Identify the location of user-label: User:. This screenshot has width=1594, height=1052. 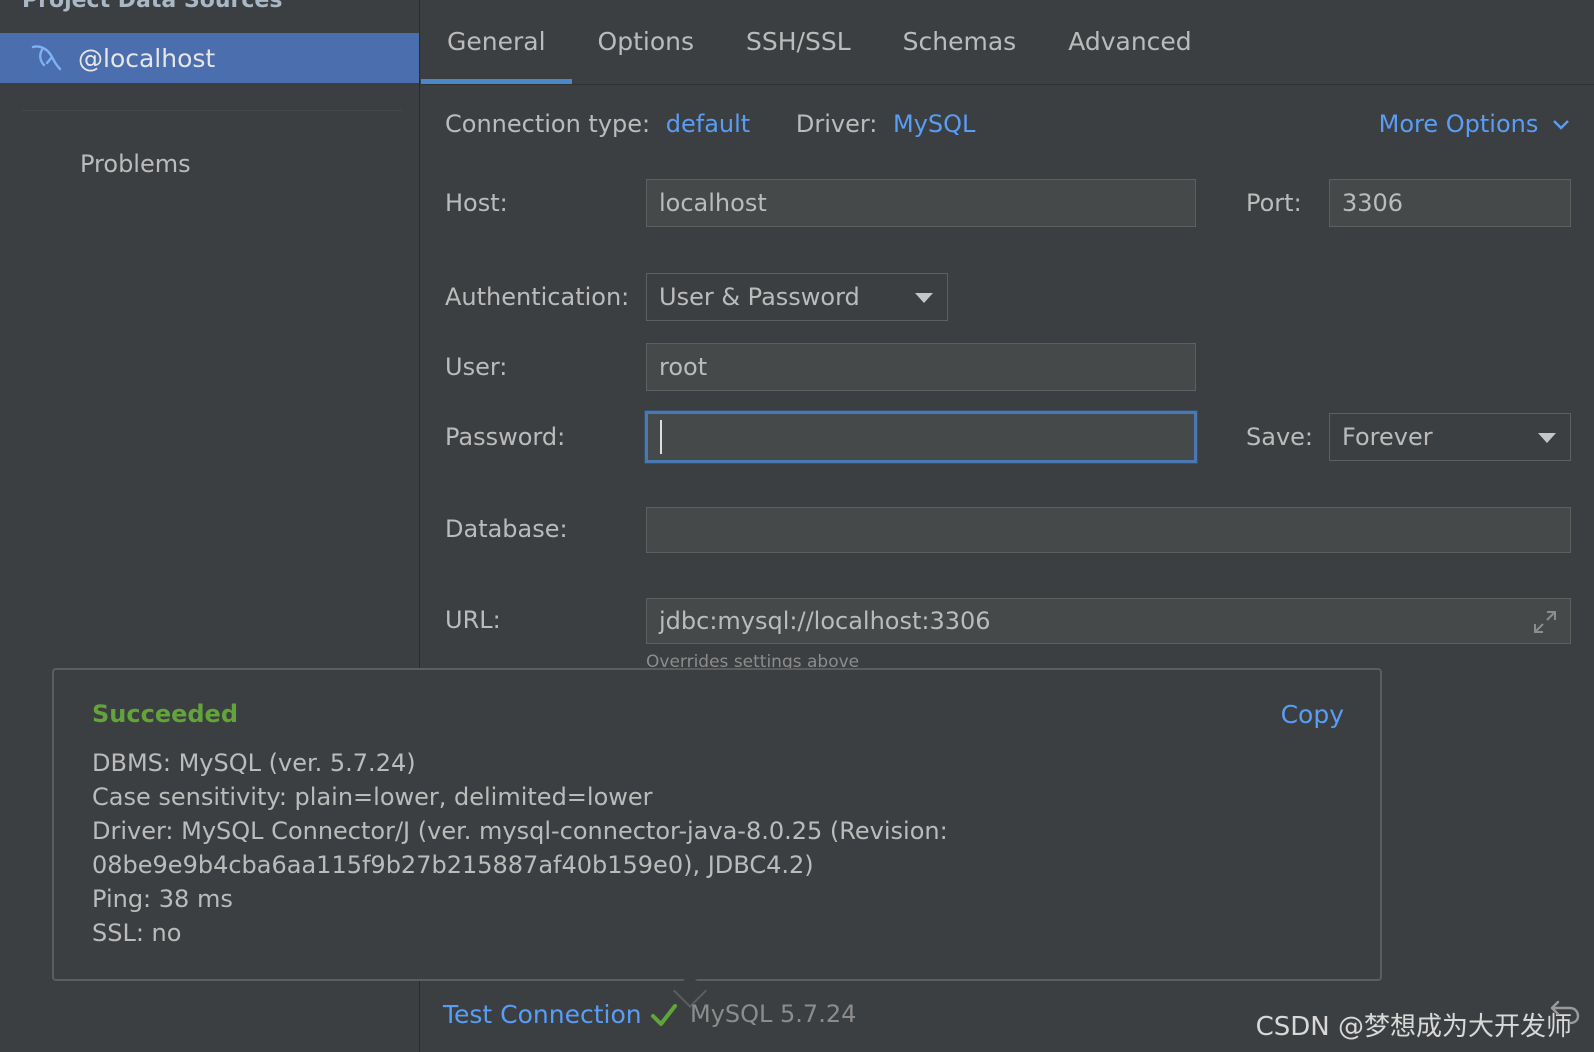
(476, 367).